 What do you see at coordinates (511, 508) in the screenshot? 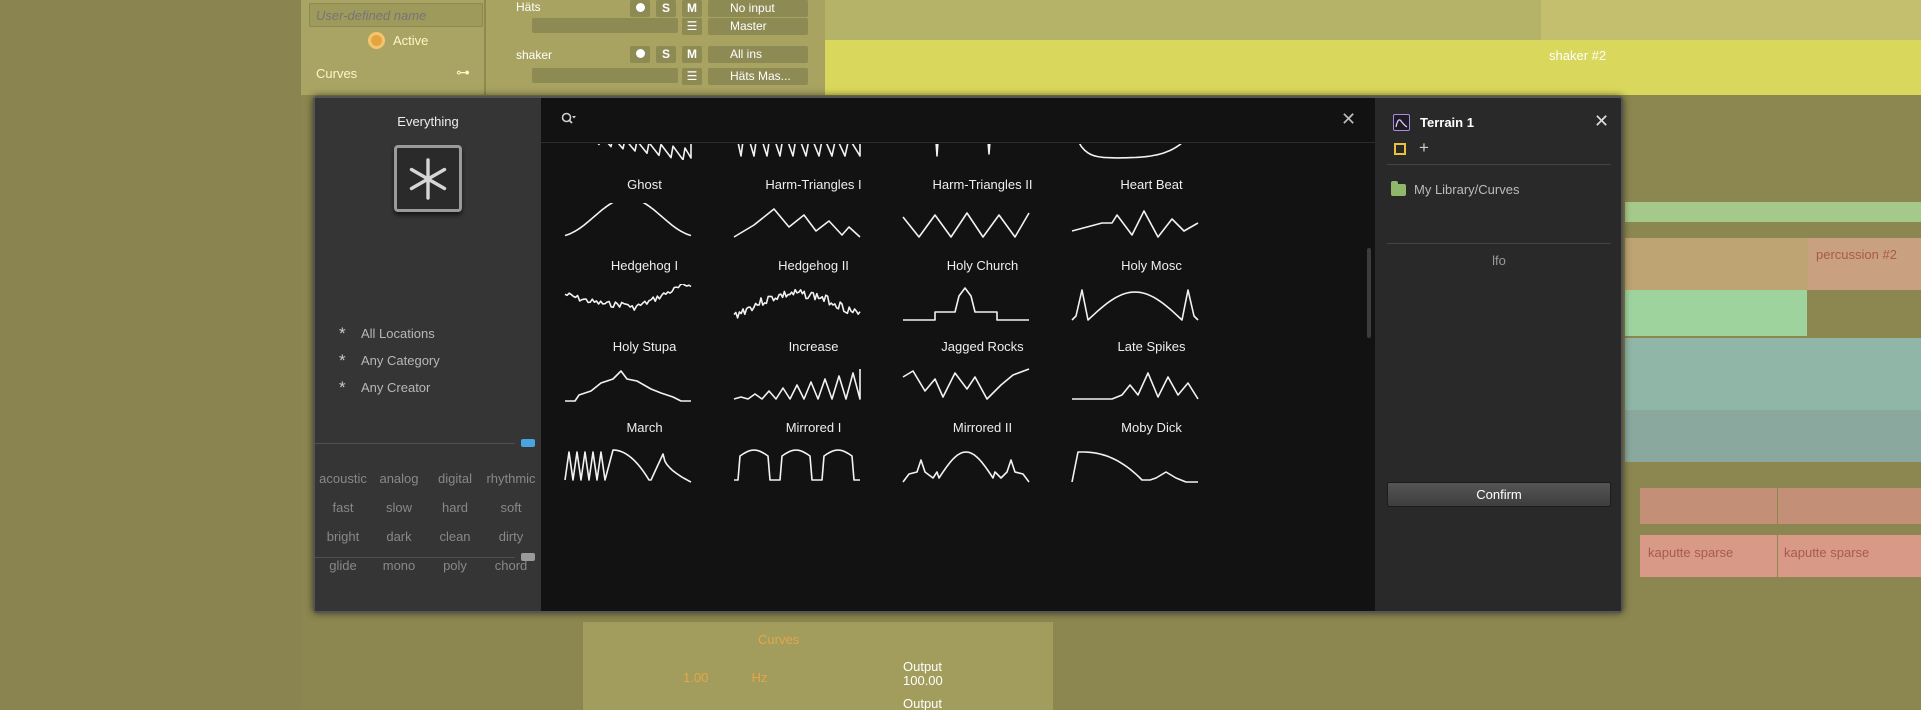
I see `tag-soft: soft` at bounding box center [511, 508].